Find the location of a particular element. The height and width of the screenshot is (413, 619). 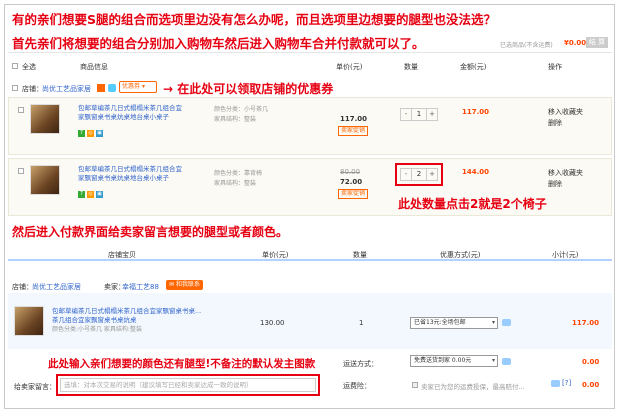

message-input: 选填：对本次交易的说明（建议填写已经和卖家达成一致的说明） is located at coordinates (188, 385).